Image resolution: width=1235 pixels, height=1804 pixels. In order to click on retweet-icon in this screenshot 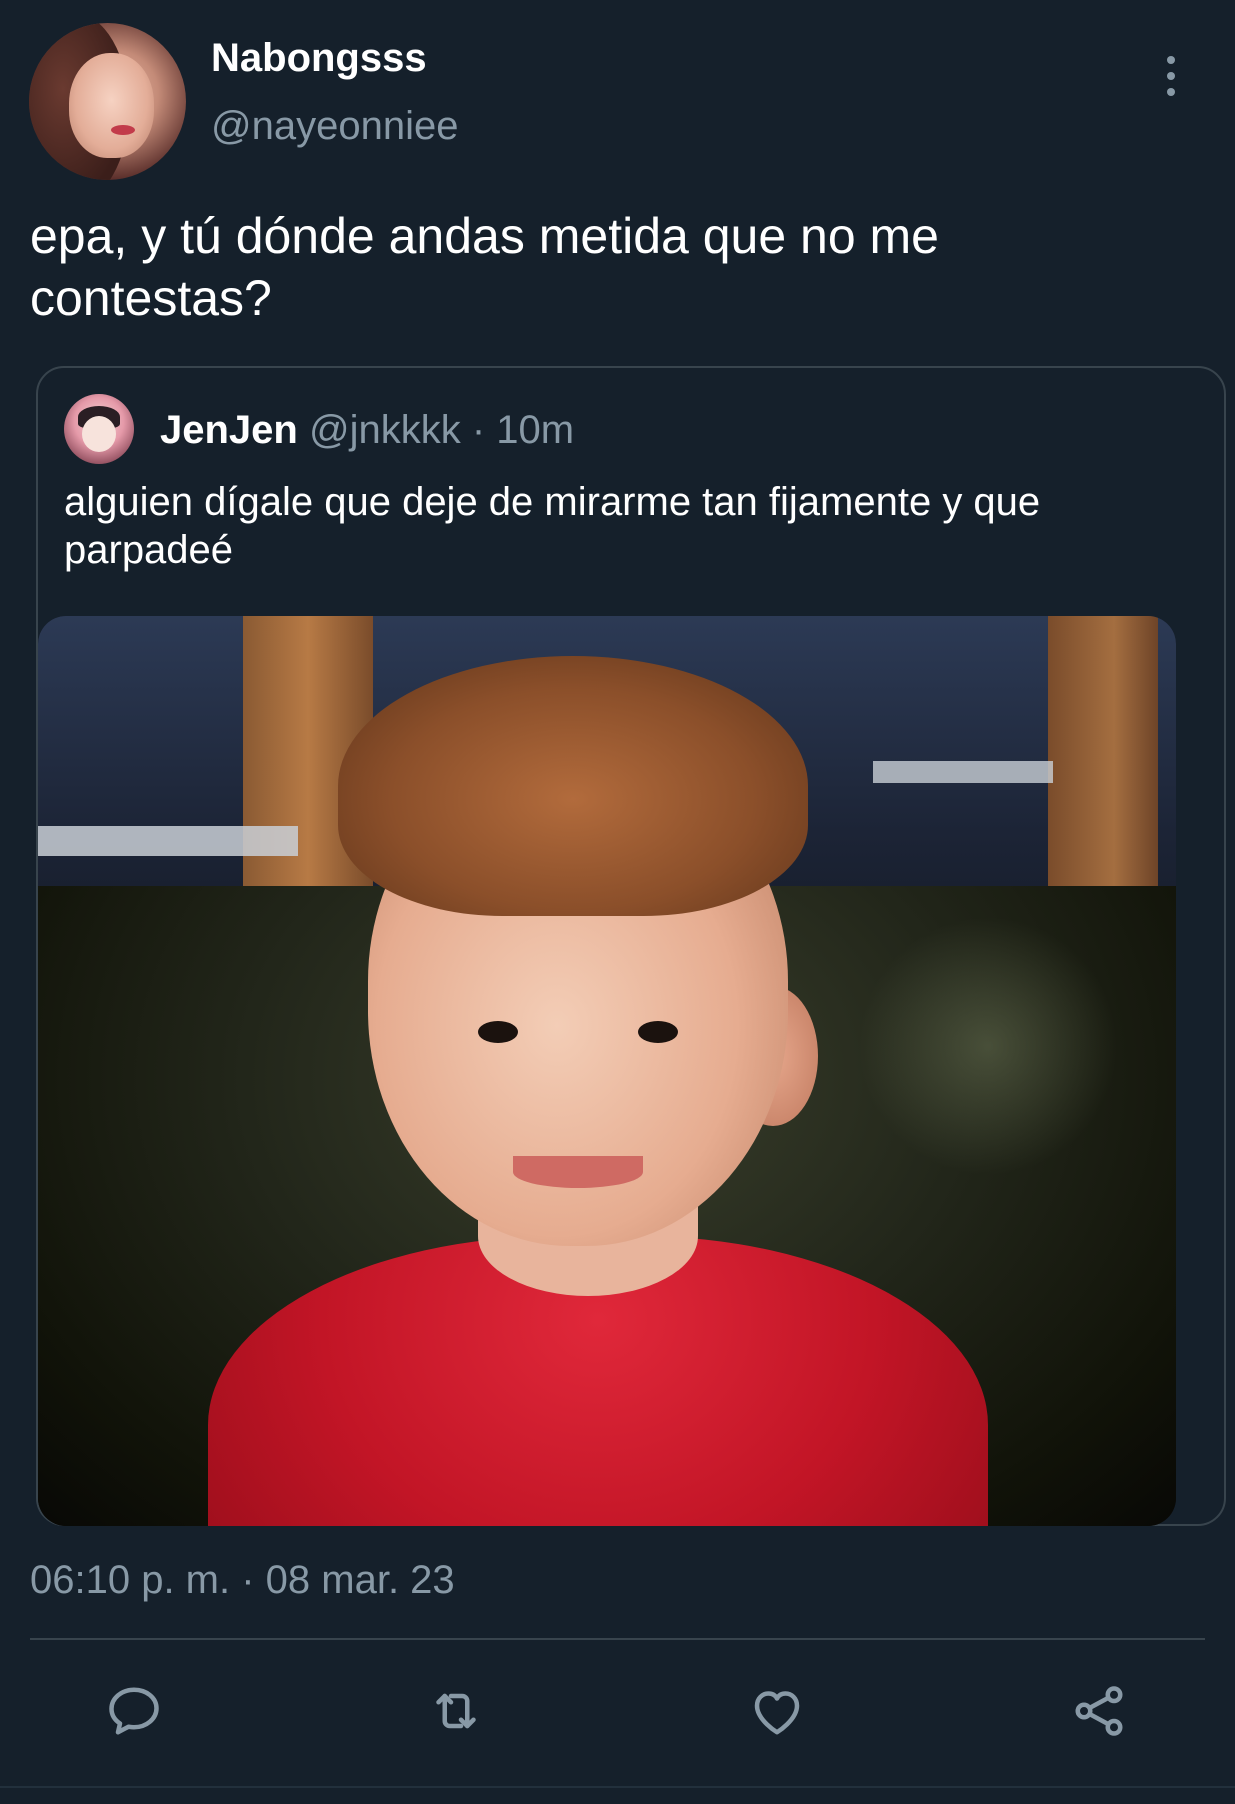, I will do `click(456, 1711)`.